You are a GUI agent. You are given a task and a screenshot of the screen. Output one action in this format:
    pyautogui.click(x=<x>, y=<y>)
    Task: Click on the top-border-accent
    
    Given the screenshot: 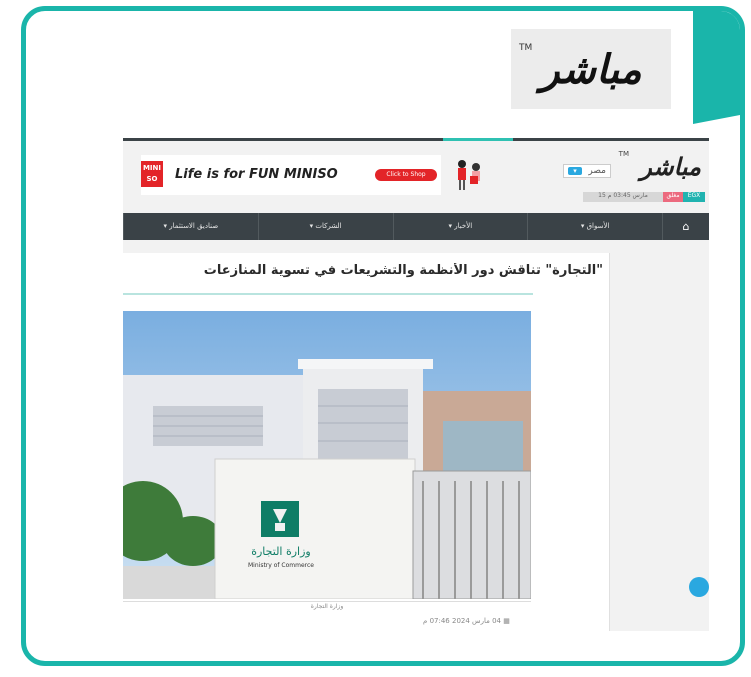 What is the action you would take?
    pyautogui.click(x=478, y=139)
    